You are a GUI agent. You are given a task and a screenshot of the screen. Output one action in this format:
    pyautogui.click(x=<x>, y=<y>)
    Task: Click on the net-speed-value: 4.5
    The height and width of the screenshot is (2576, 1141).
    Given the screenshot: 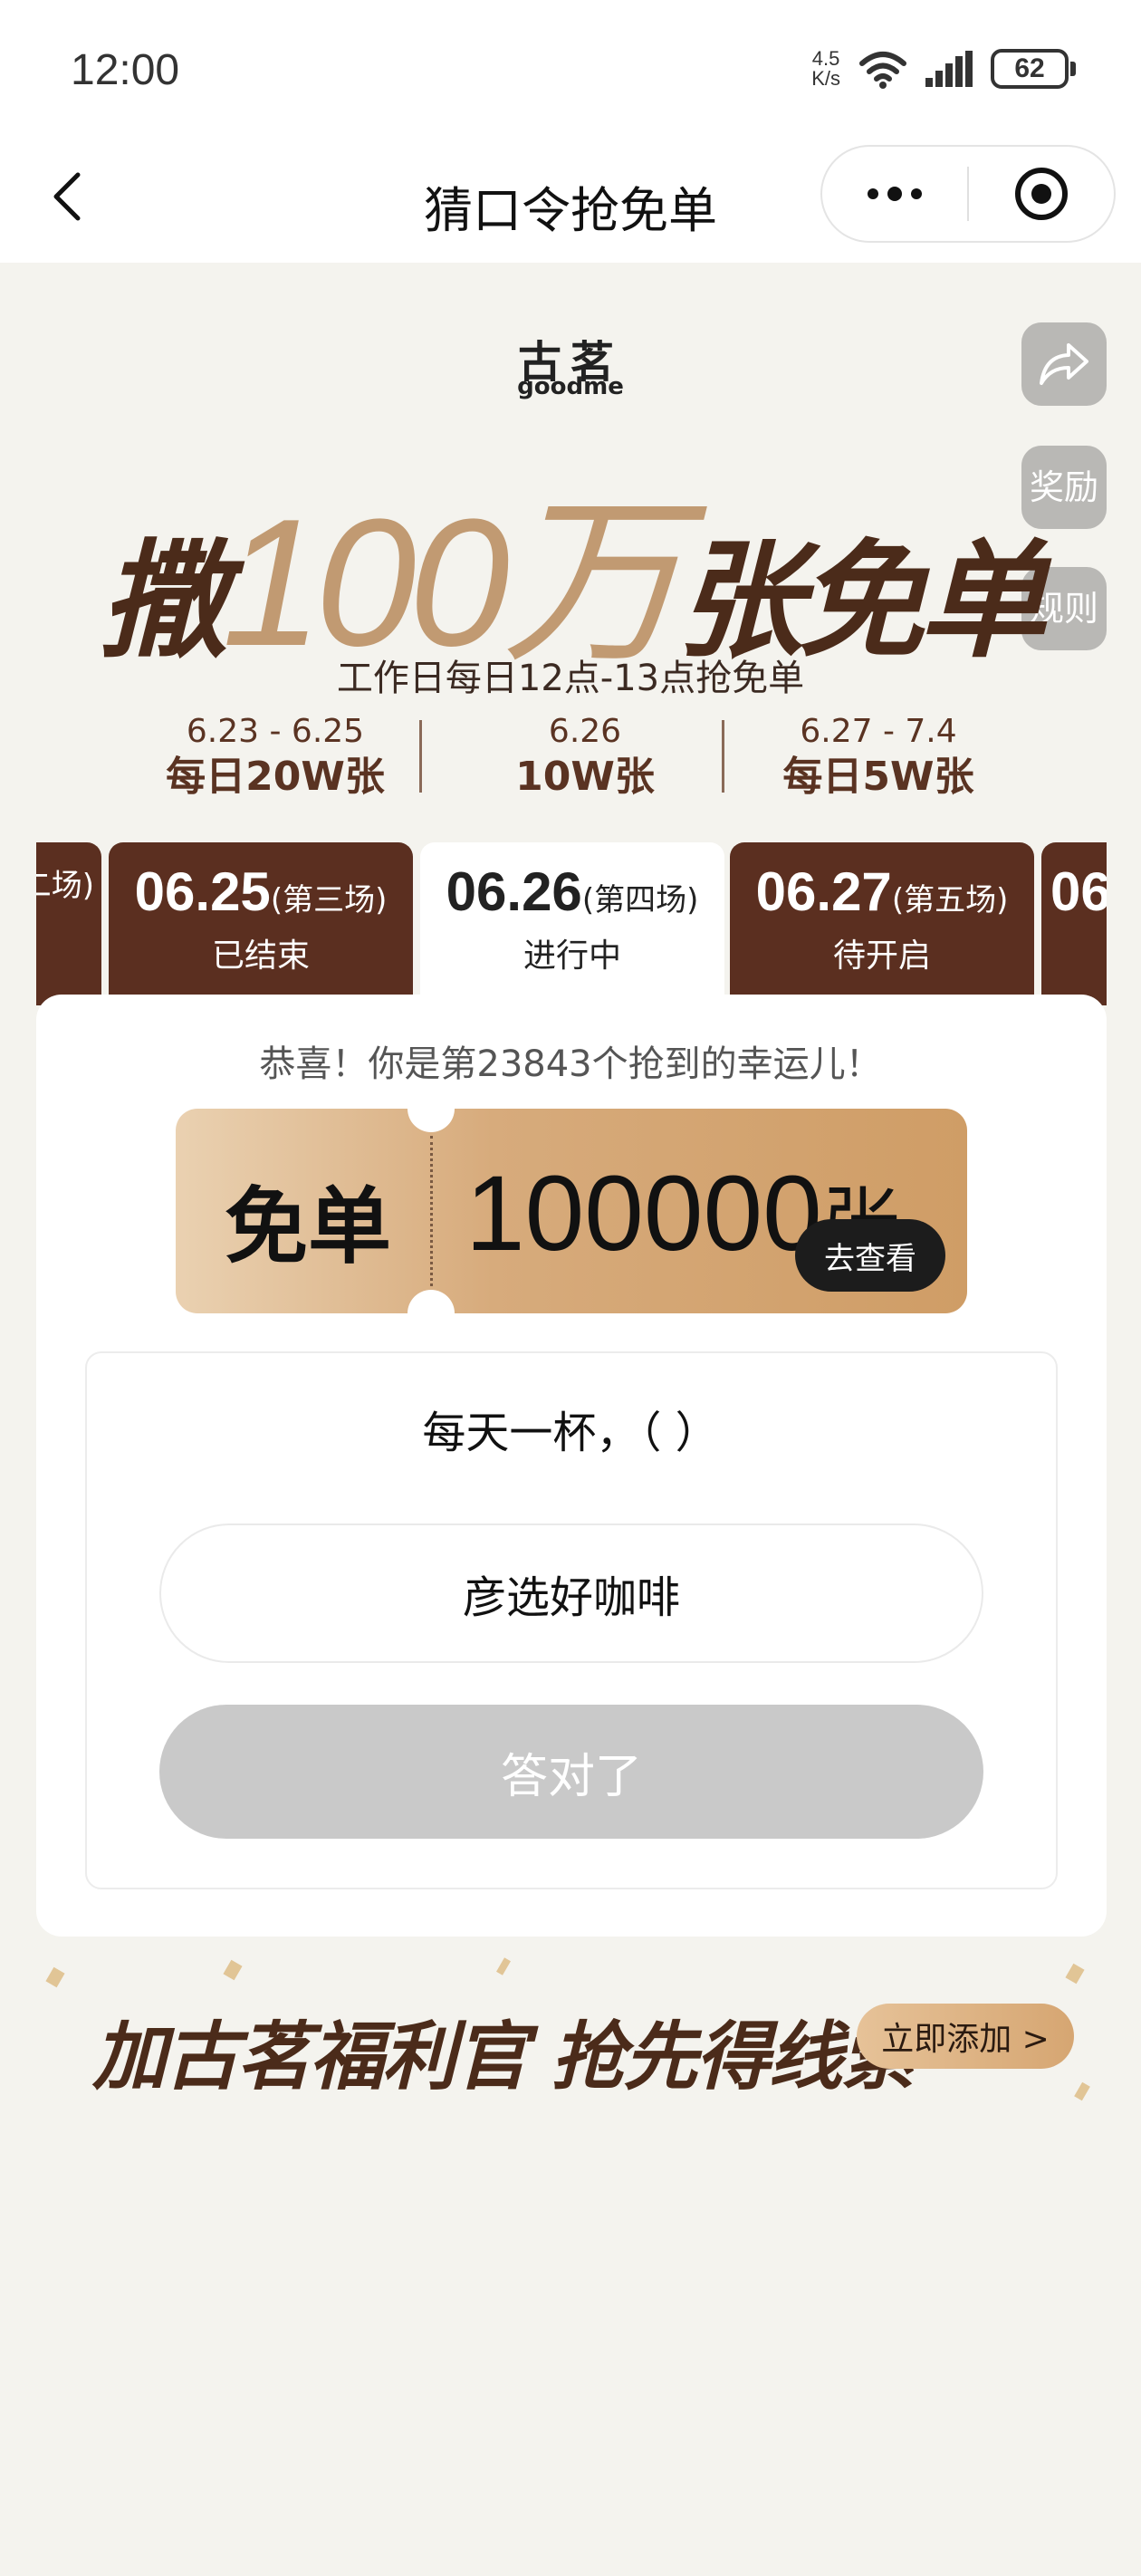 What is the action you would take?
    pyautogui.click(x=825, y=58)
    